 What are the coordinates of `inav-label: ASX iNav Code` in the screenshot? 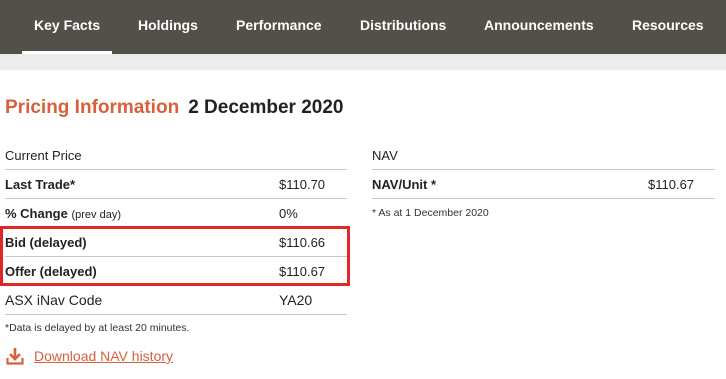 It's located at (54, 300).